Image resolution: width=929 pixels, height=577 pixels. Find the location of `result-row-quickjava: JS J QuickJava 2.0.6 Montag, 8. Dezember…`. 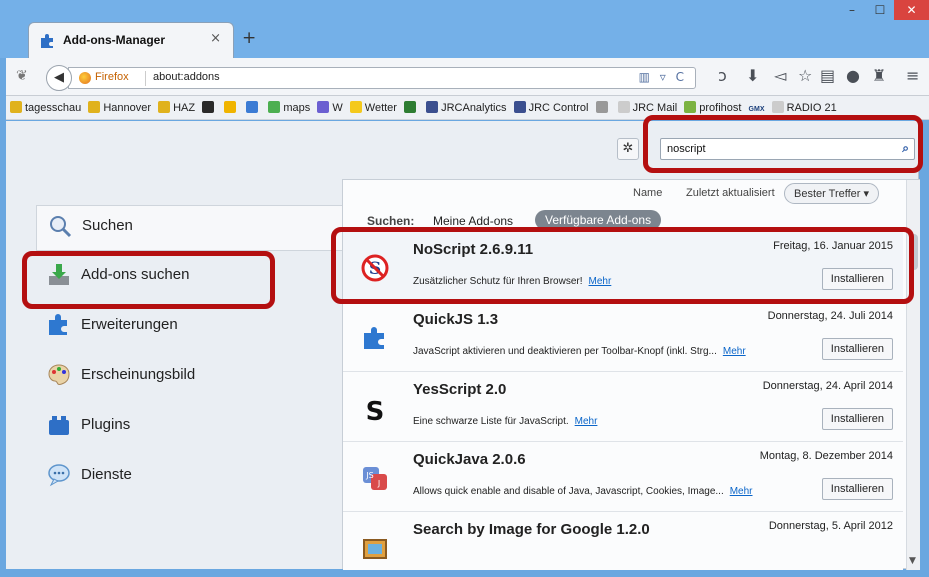

result-row-quickjava: JS J QuickJava 2.0.6 Montag, 8. Dezember… is located at coordinates (623, 477).